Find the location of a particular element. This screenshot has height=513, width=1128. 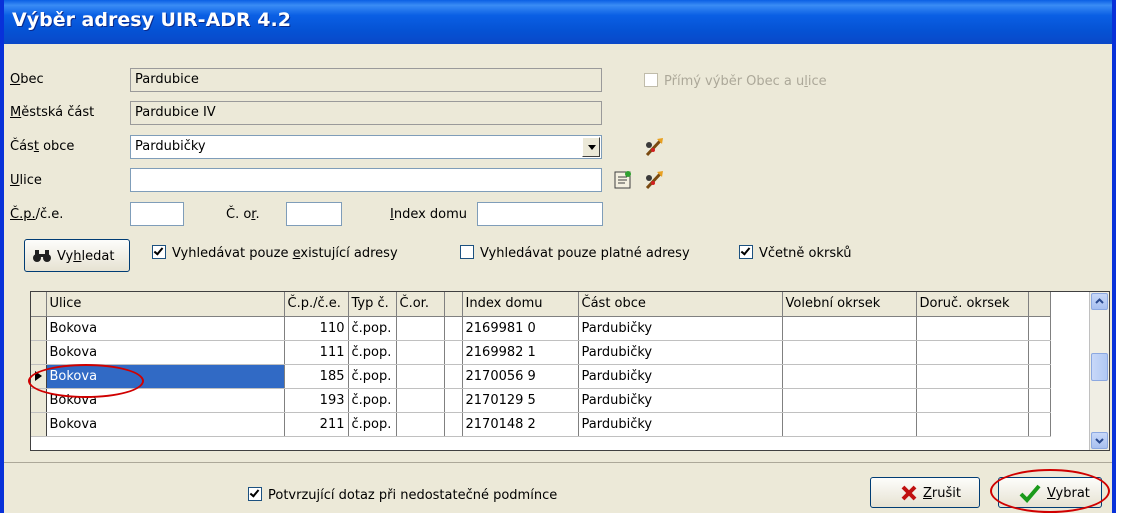

ulice-input is located at coordinates (366, 180).